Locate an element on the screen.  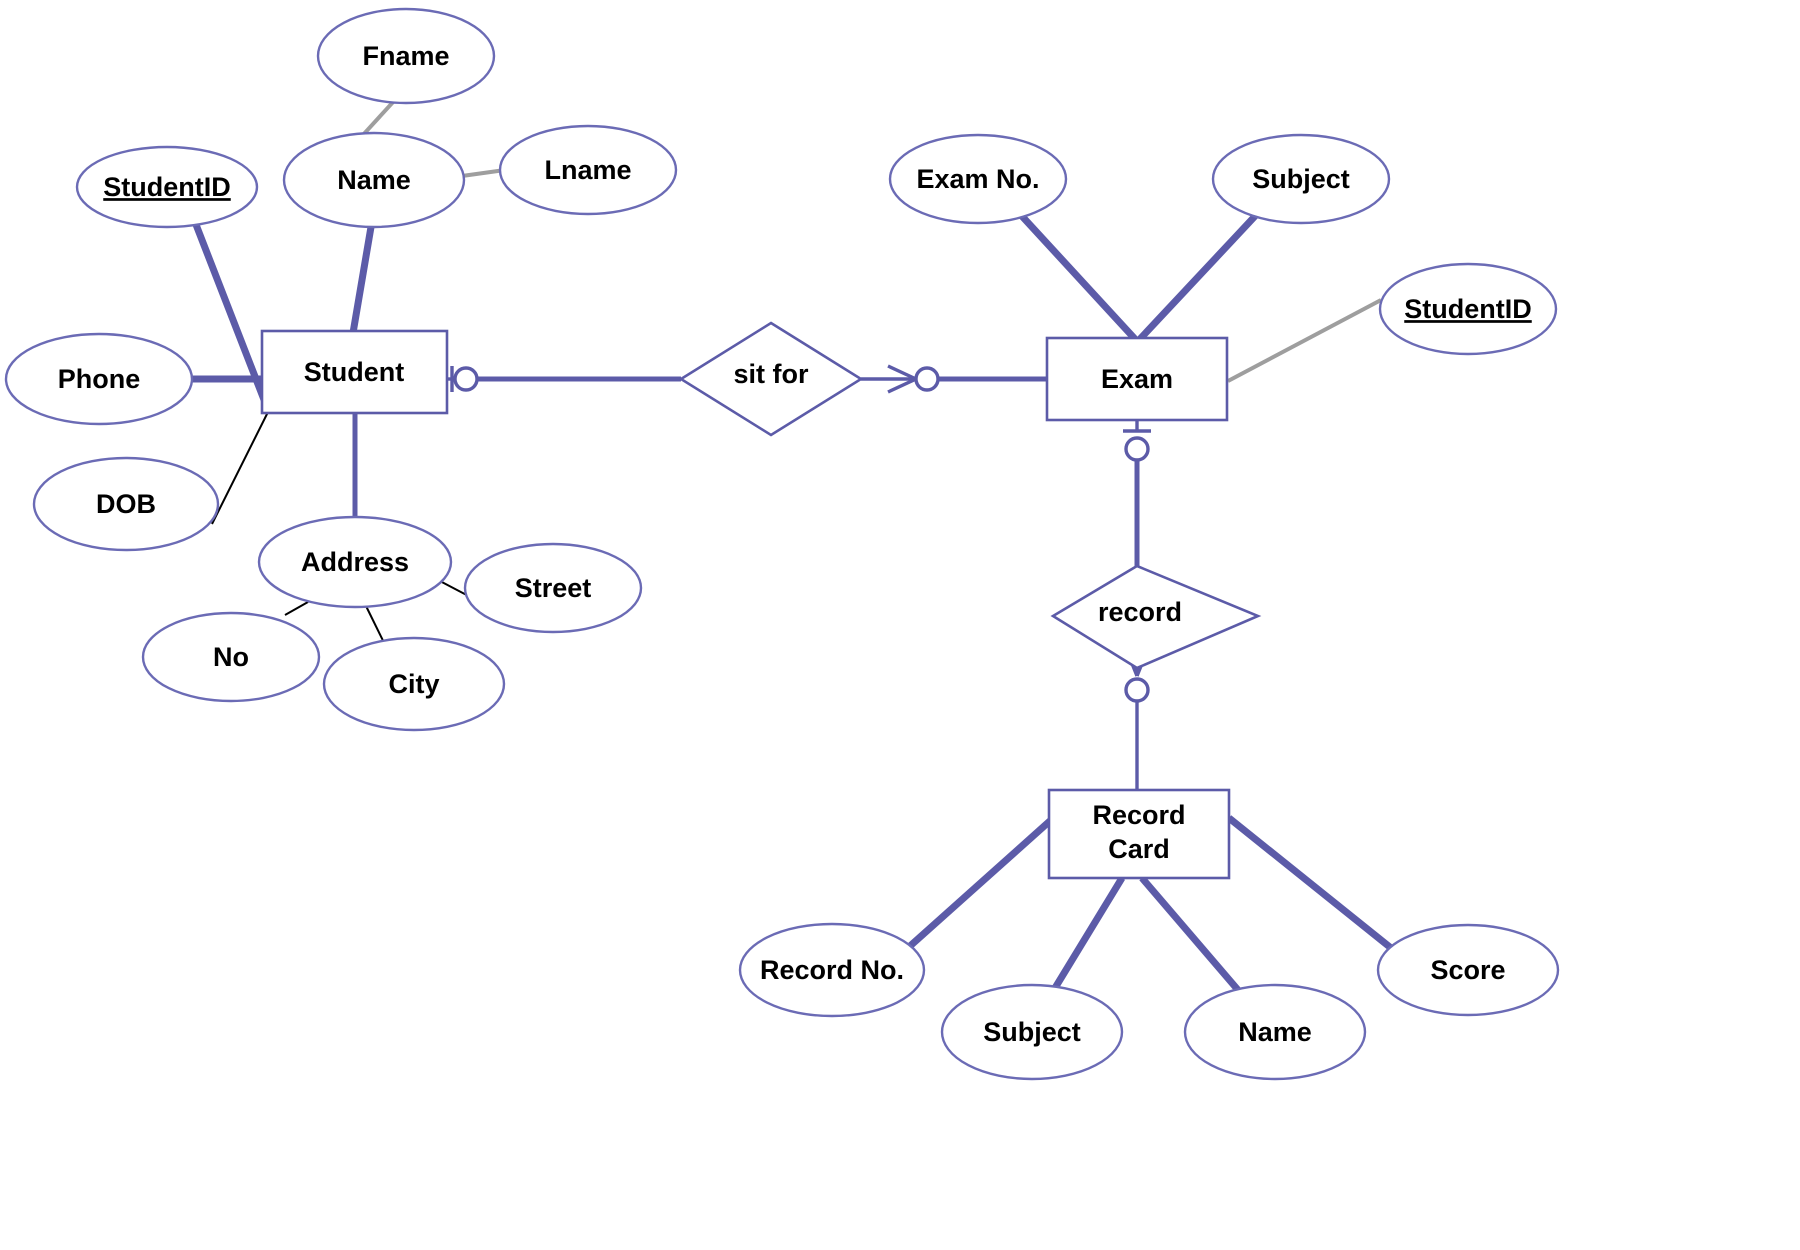
attribute-name-card: Name is located at coordinates (1275, 1032).